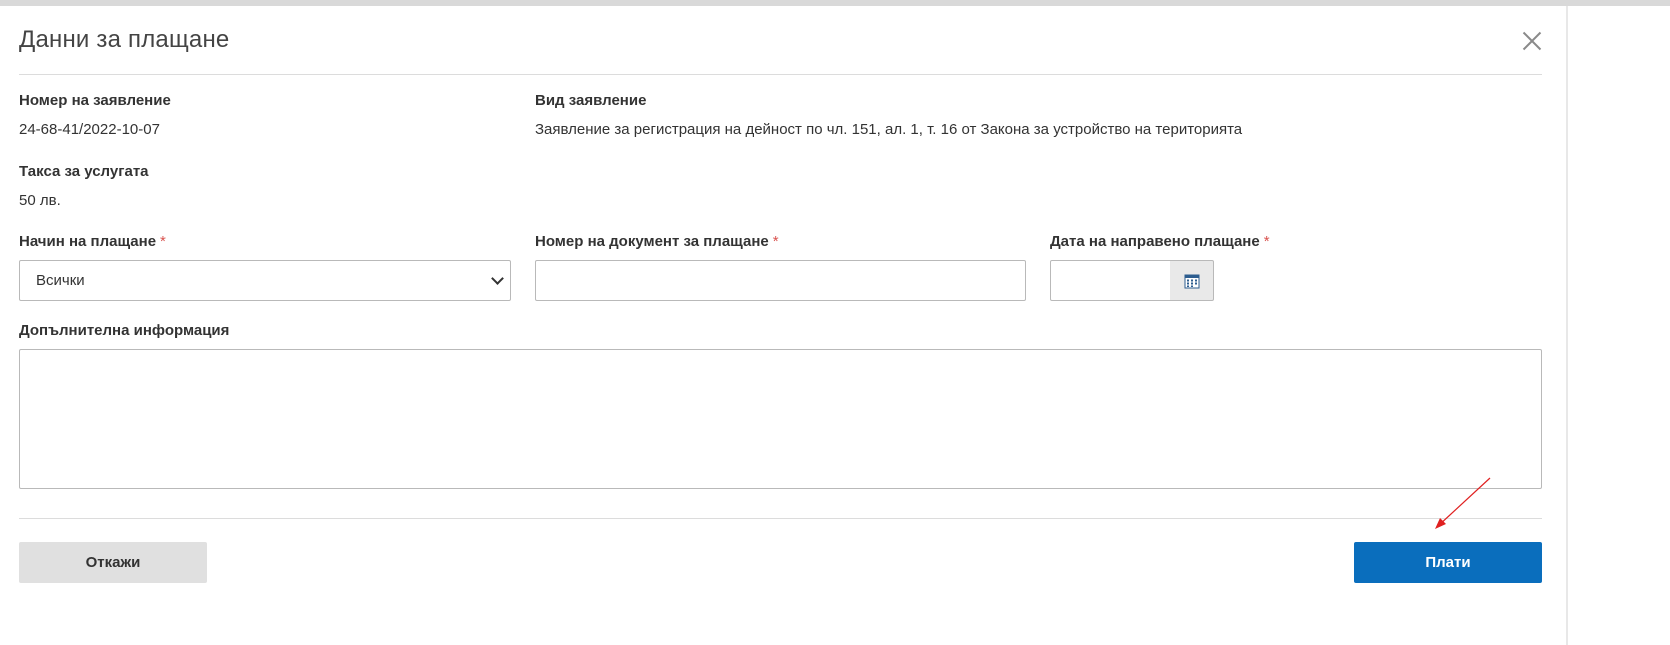  Describe the element at coordinates (40, 200) in the screenshot. I see `fee-value: 50 лв.` at that location.